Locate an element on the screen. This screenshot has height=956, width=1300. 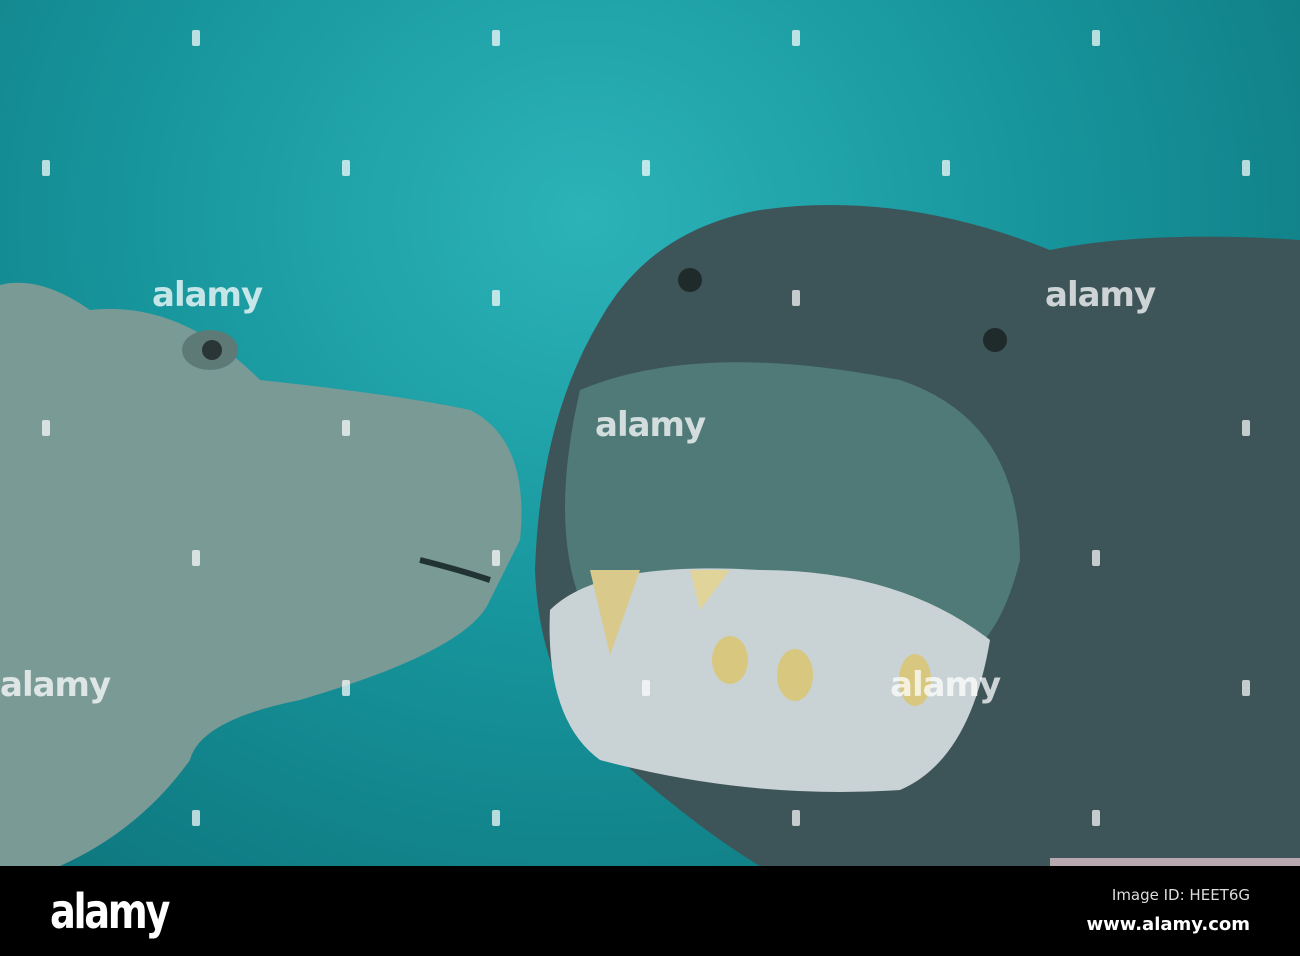
website-link: www.alamy.com is located at coordinates (1168, 924).